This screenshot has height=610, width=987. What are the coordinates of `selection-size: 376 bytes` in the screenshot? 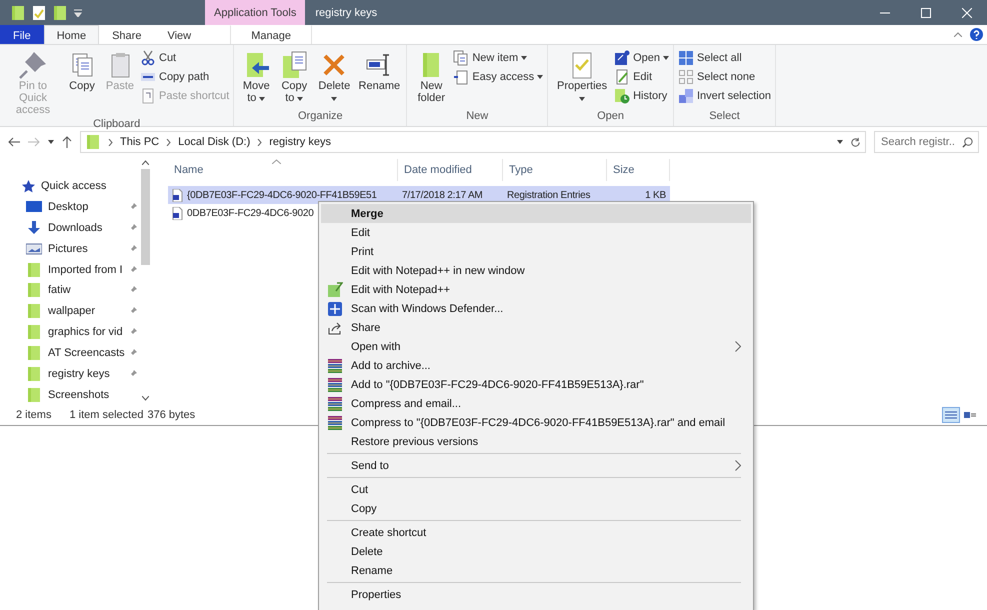 It's located at (171, 415).